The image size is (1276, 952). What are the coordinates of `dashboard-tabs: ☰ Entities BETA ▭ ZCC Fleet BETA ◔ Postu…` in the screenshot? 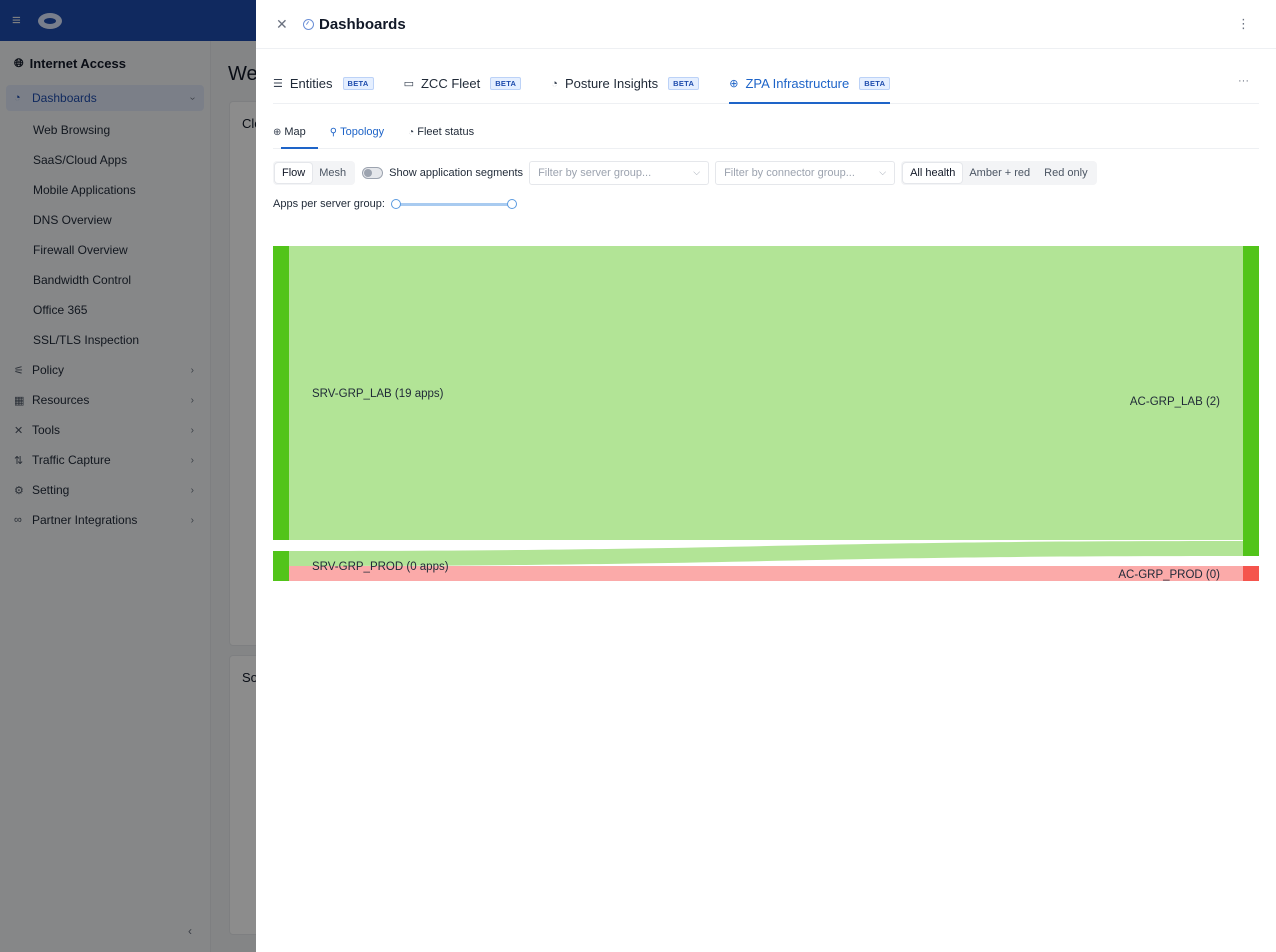 It's located at (766, 84).